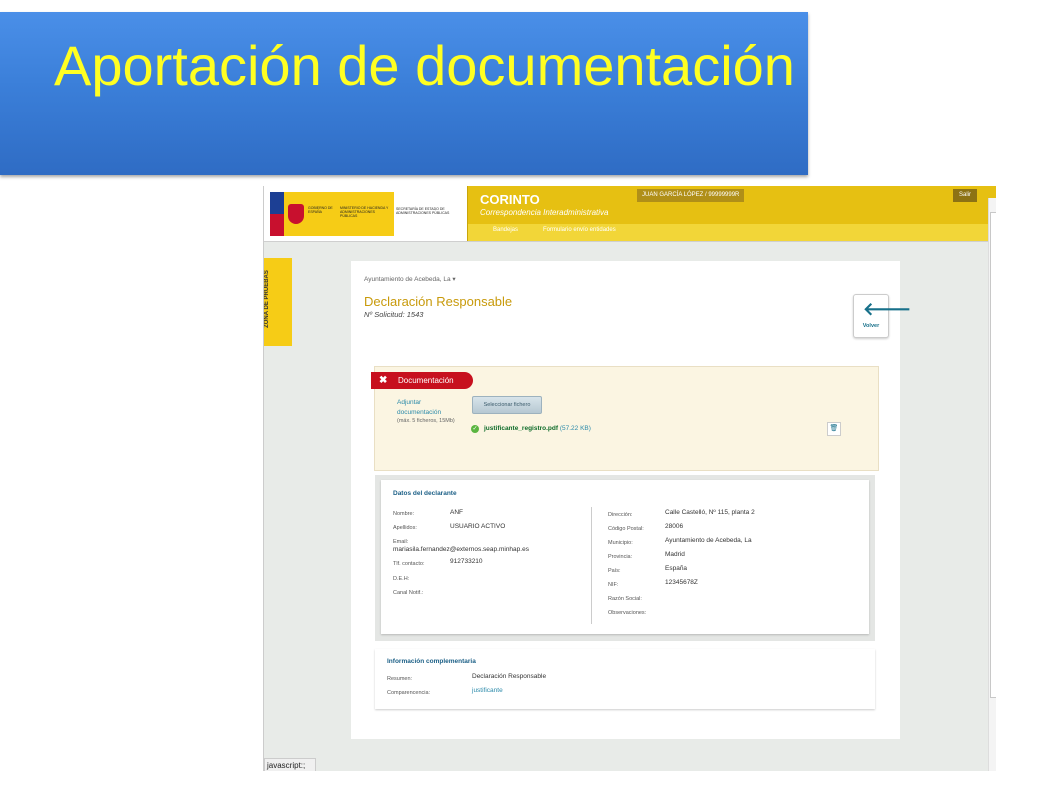 Image resolution: width=1058 pixels, height=793 pixels. I want to click on value-provincia: Madrid, so click(675, 554).